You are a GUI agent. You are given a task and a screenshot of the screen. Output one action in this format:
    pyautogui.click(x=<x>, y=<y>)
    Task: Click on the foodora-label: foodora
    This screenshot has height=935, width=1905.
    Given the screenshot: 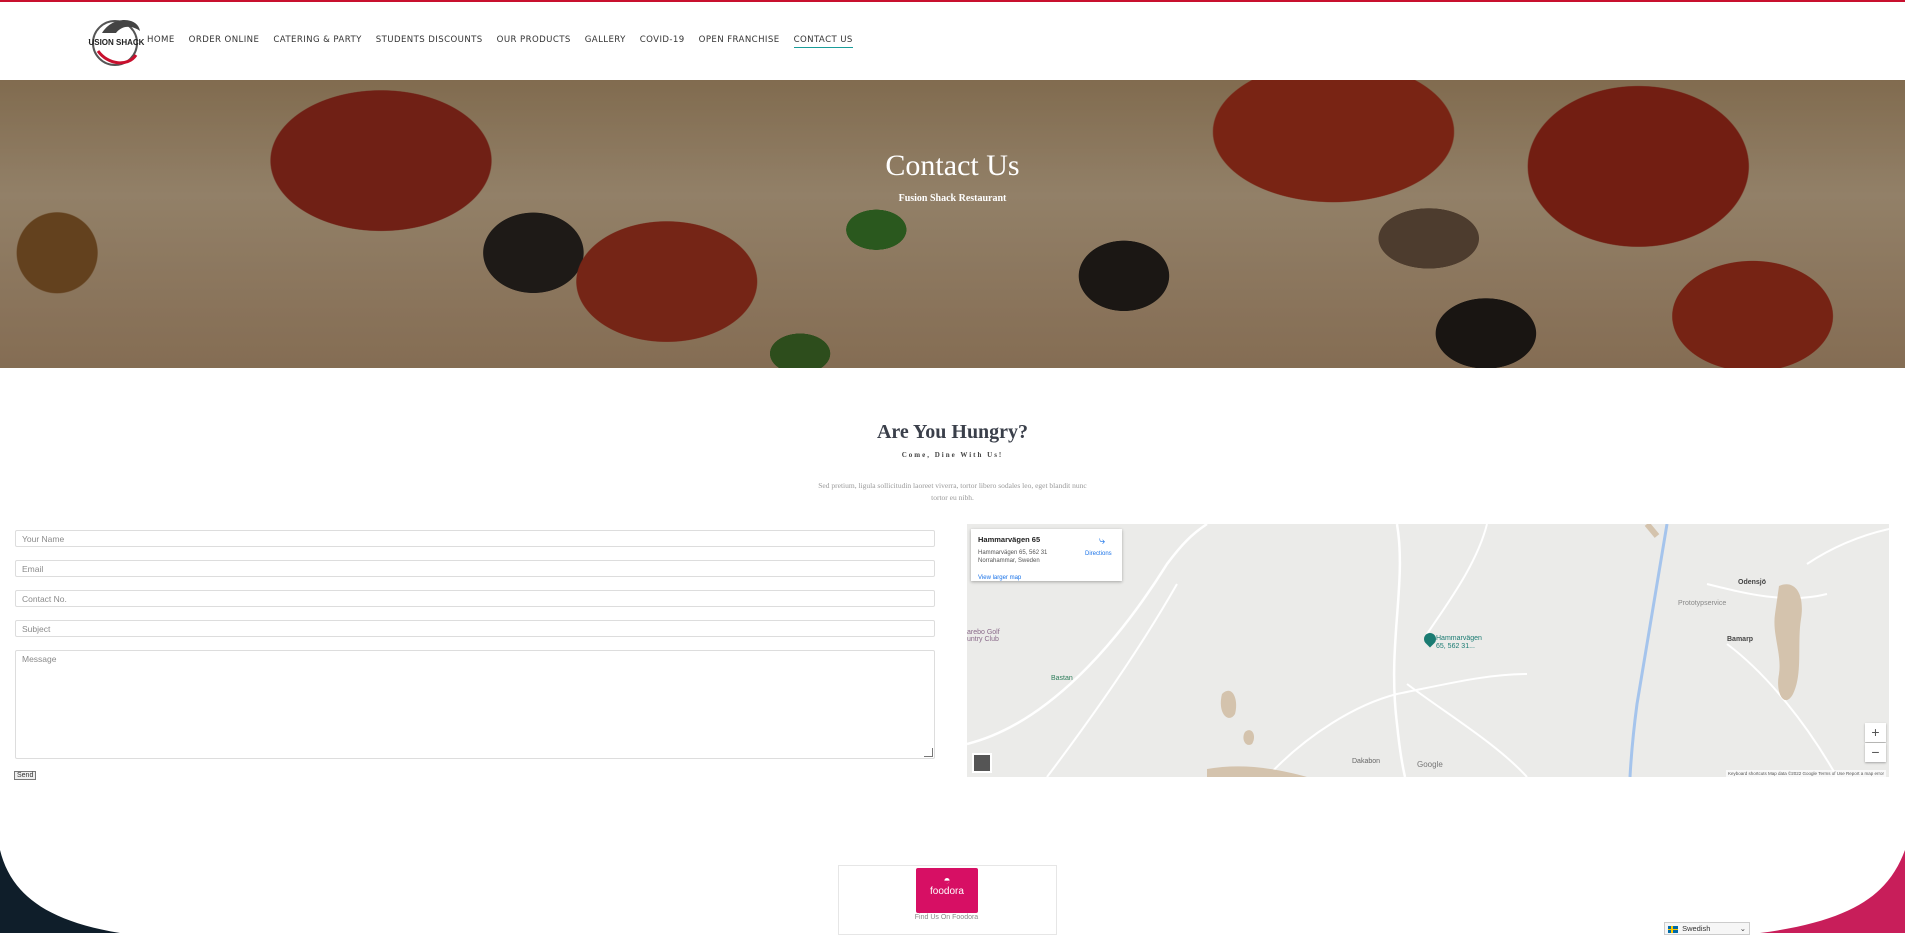 What is the action you would take?
    pyautogui.click(x=947, y=891)
    